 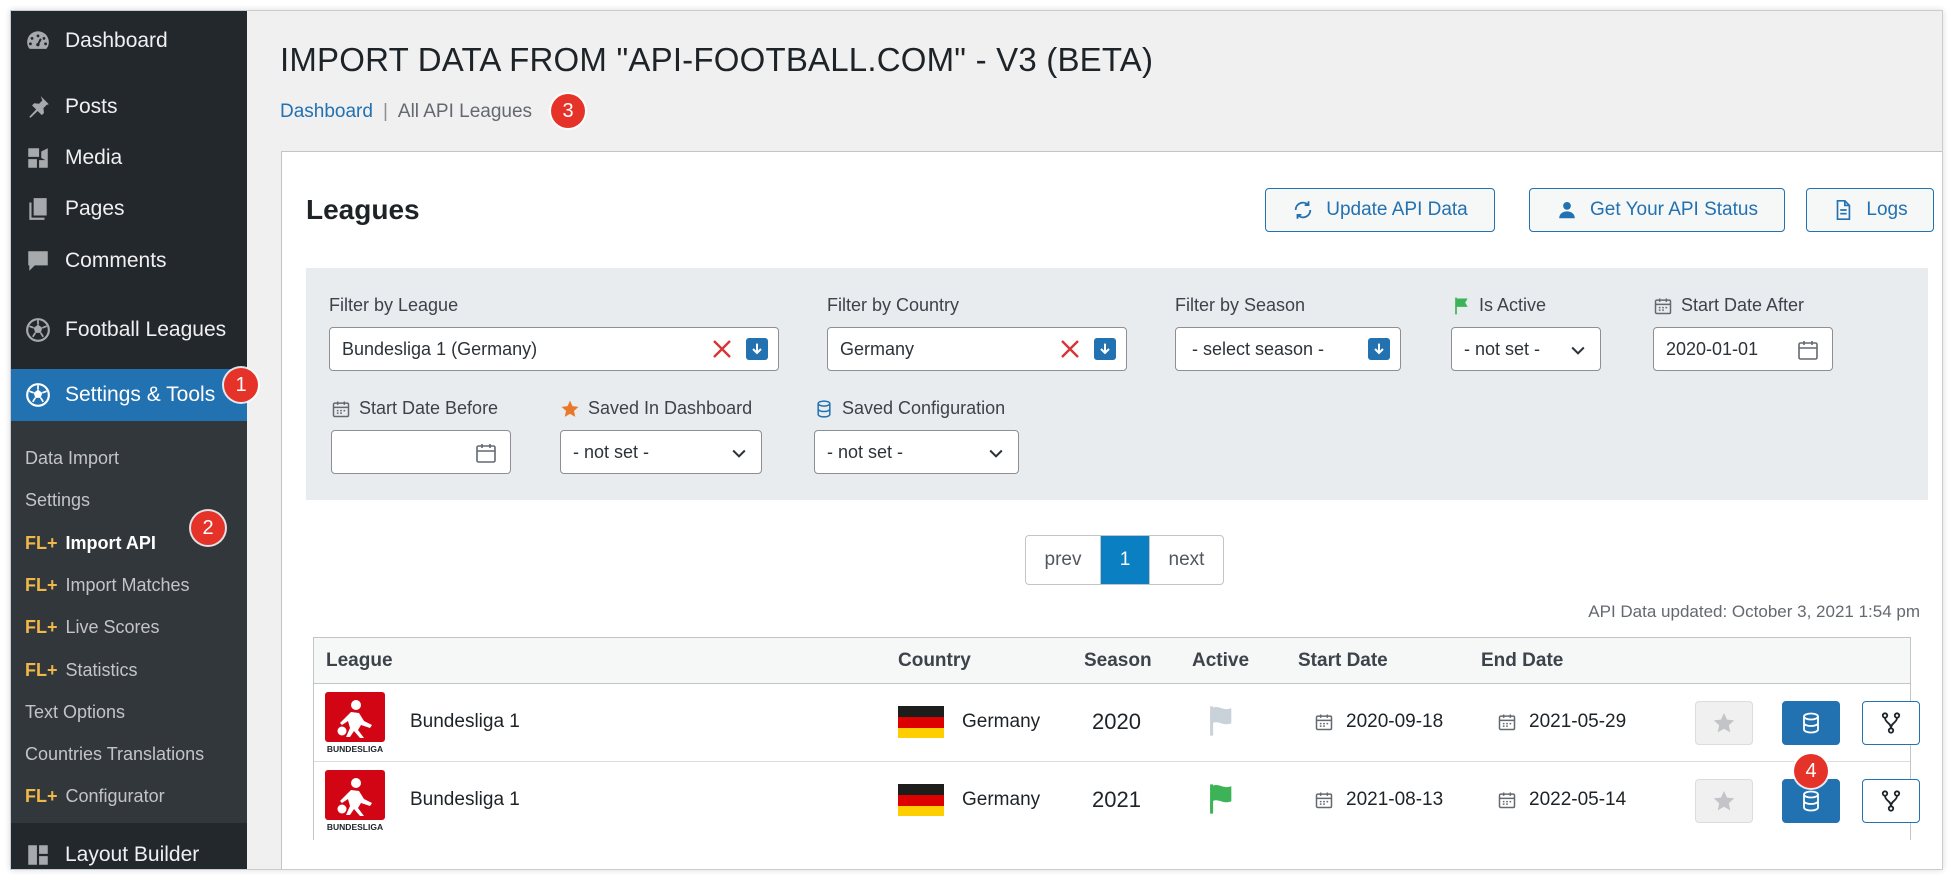 I want to click on star-icon, so click(x=1724, y=723).